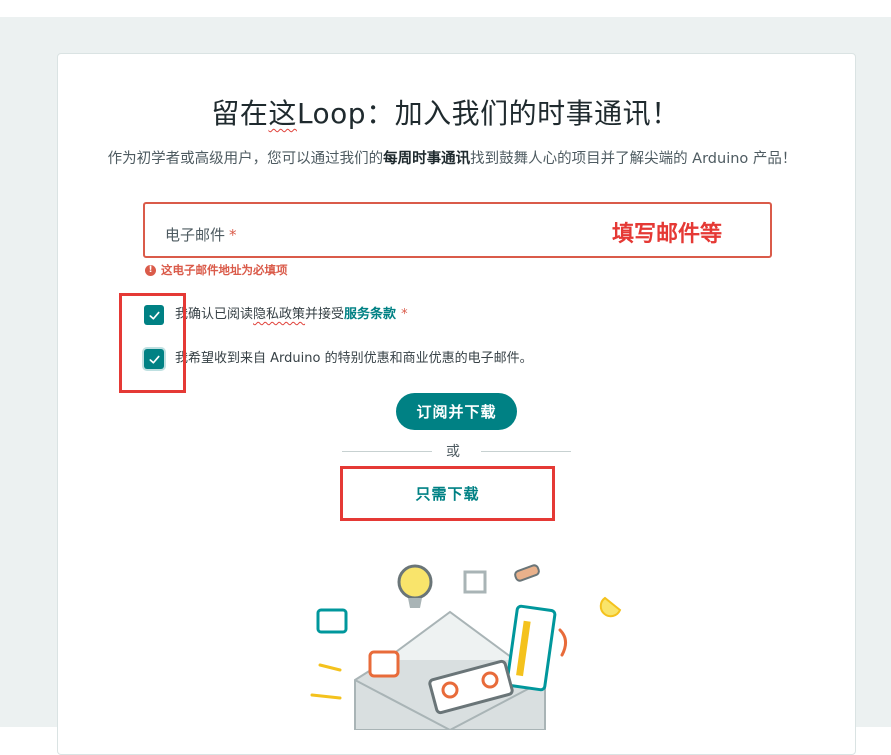 The image size is (891, 755). I want to click on offers-checkbox-label: 我希望收到来自 Arduino 的特别优惠和商业优惠的电子邮件。, so click(354, 358).